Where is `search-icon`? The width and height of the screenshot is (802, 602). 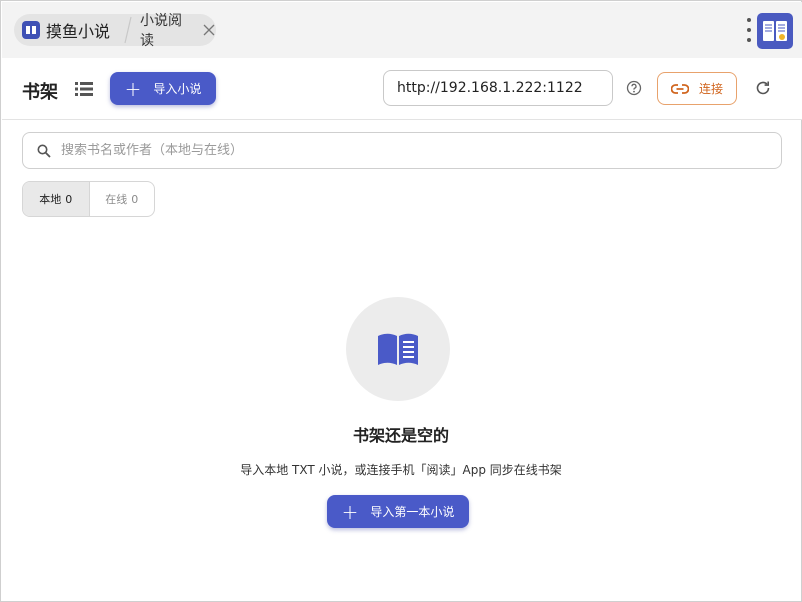
search-icon is located at coordinates (44, 151).